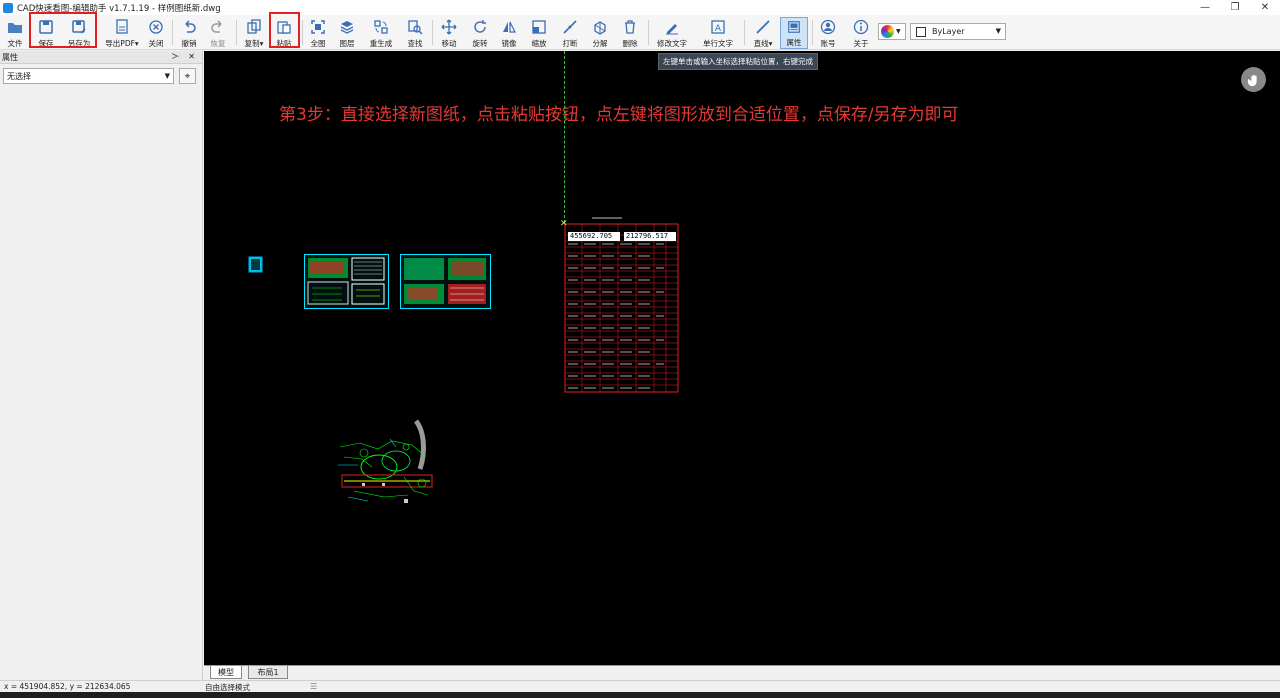 This screenshot has height=698, width=1280. I want to click on svg-text: A, so click(718, 29).